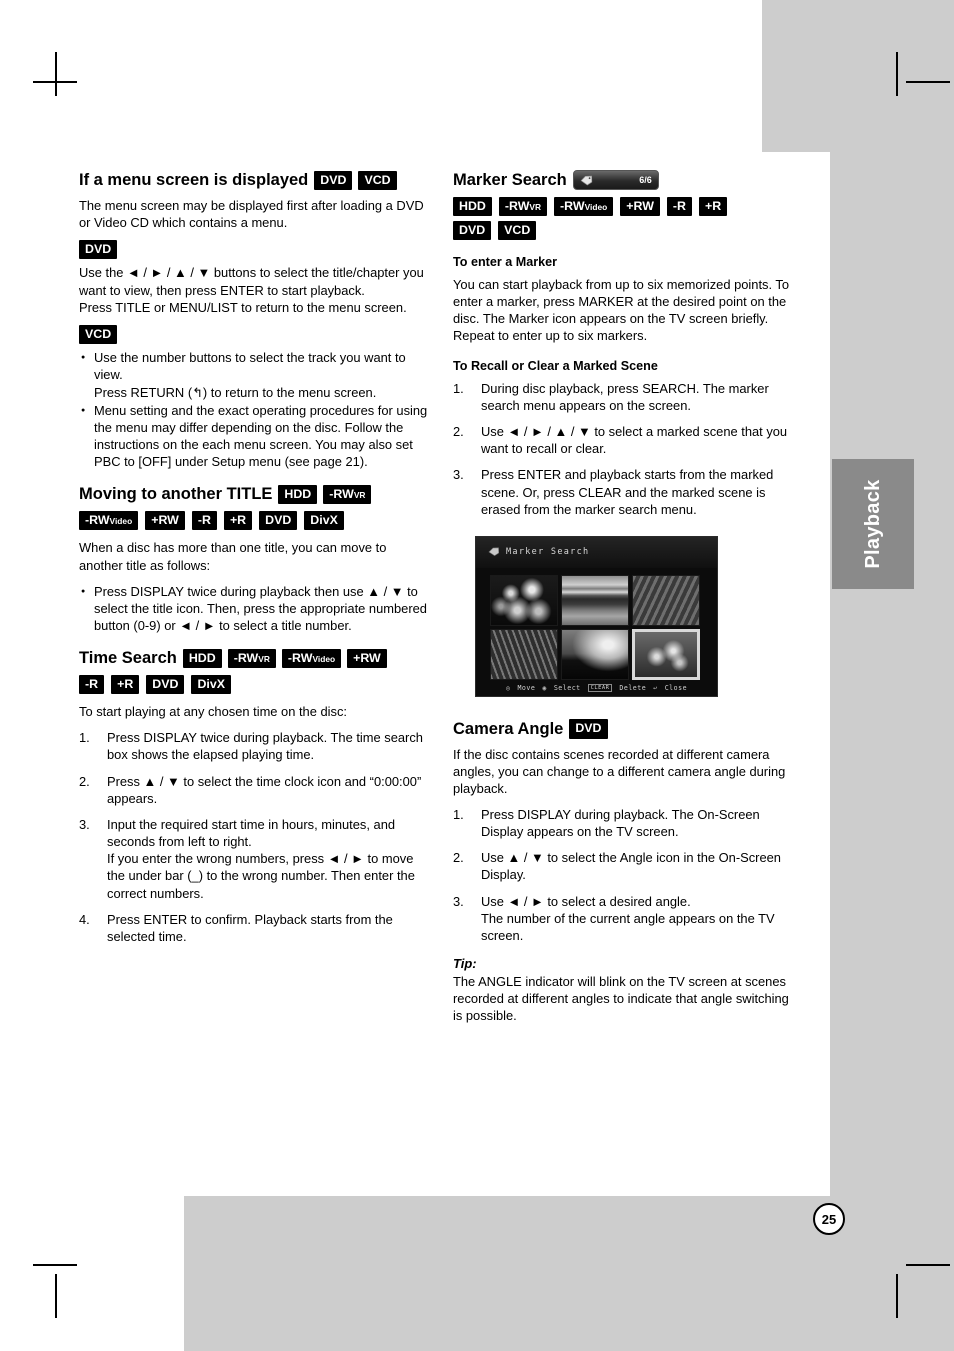 The image size is (954, 1351). Describe the element at coordinates (928, 82) in the screenshot. I see `crop-mark-top-right-horizontal` at that location.